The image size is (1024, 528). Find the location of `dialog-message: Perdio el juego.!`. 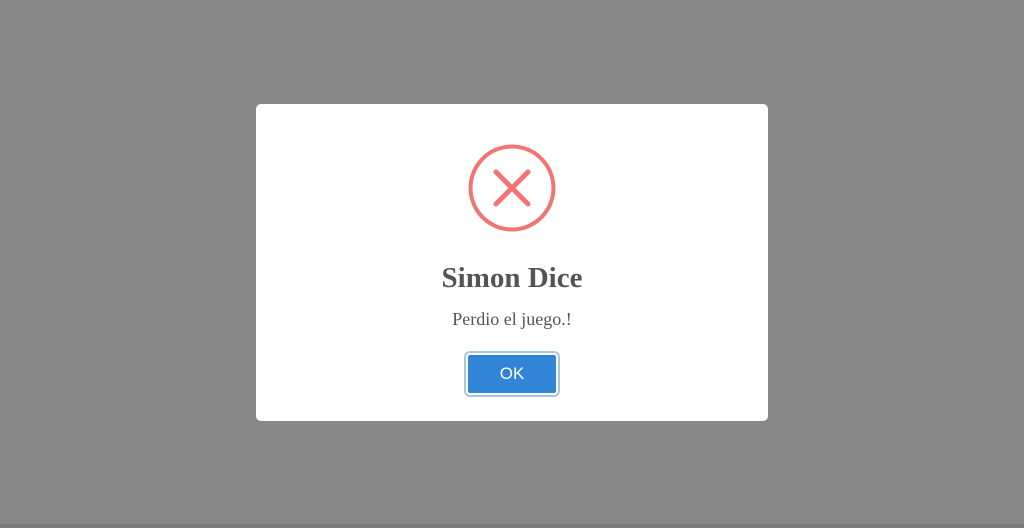

dialog-message: Perdio el juego.! is located at coordinates (512, 319).